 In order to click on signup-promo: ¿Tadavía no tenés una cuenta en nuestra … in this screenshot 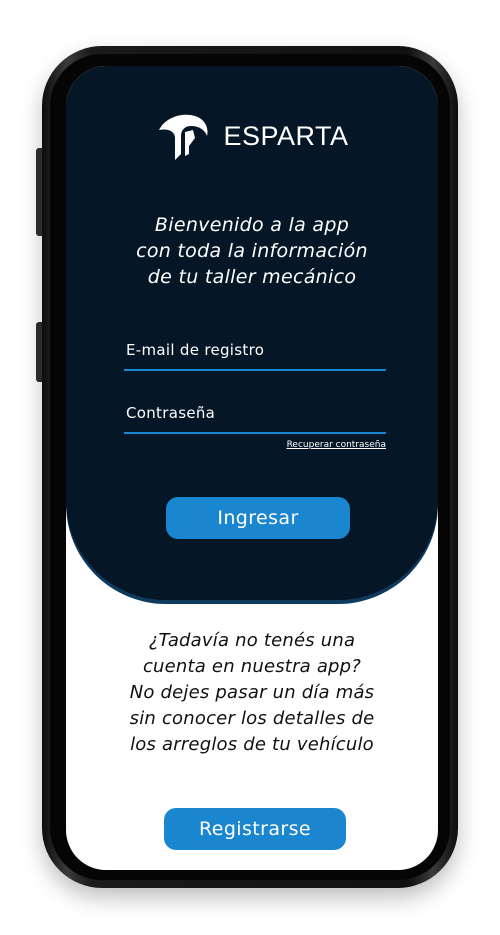, I will do `click(252, 693)`.